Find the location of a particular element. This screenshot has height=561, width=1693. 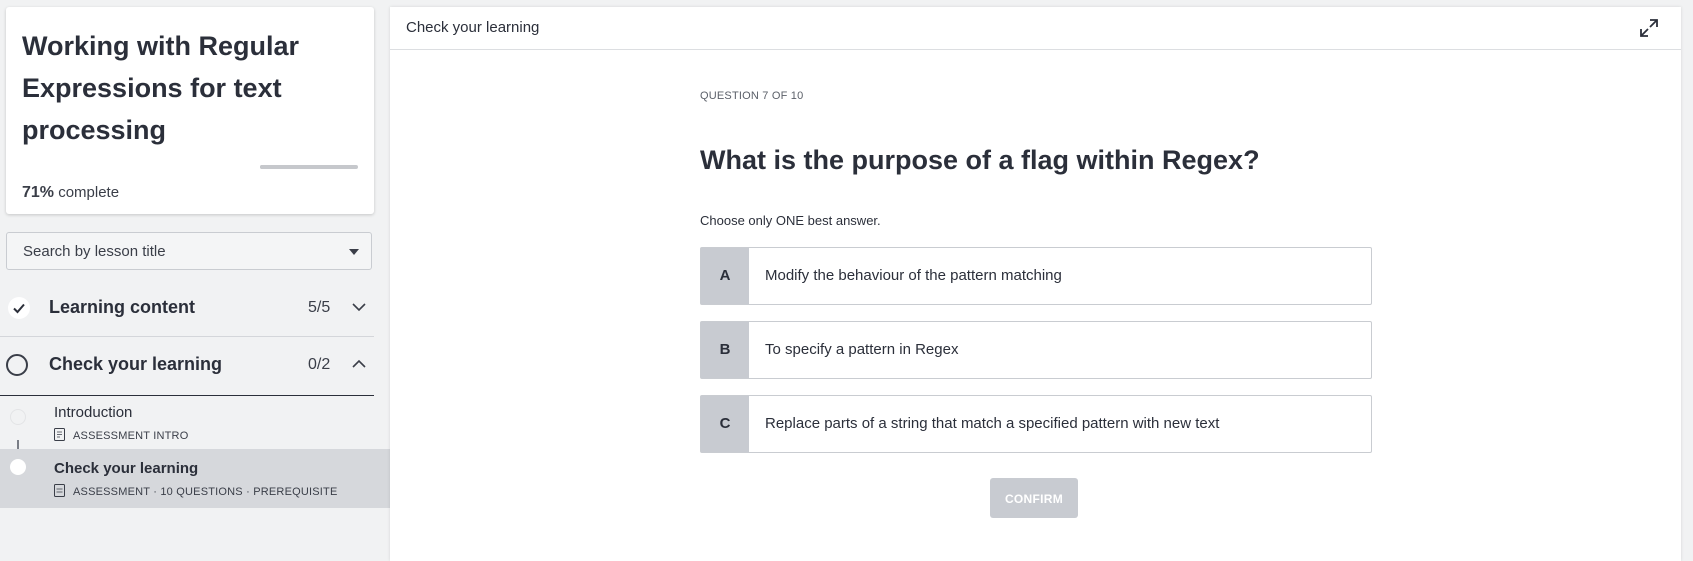

lesson-item-introduction: Introduction ASSESSMENT INTRO is located at coordinates (195, 423).